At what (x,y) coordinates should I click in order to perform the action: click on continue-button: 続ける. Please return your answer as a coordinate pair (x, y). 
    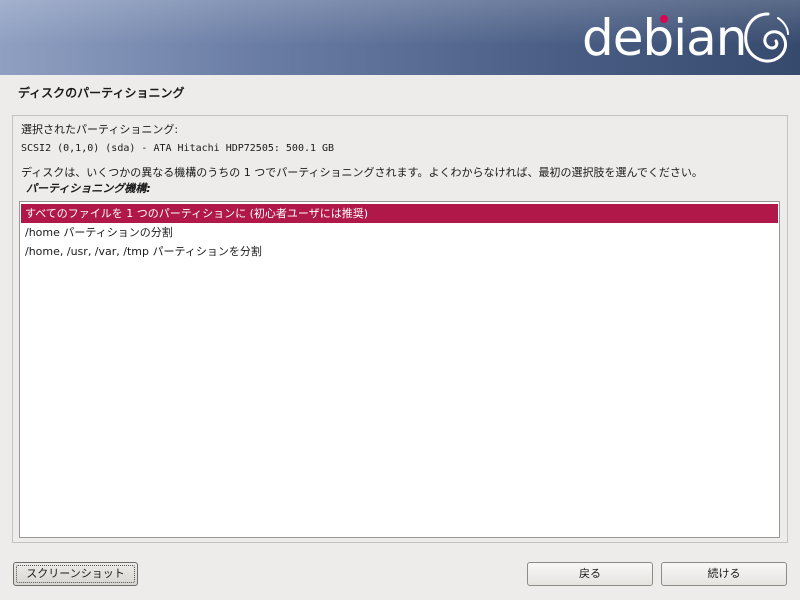
    Looking at the image, I should click on (724, 574).